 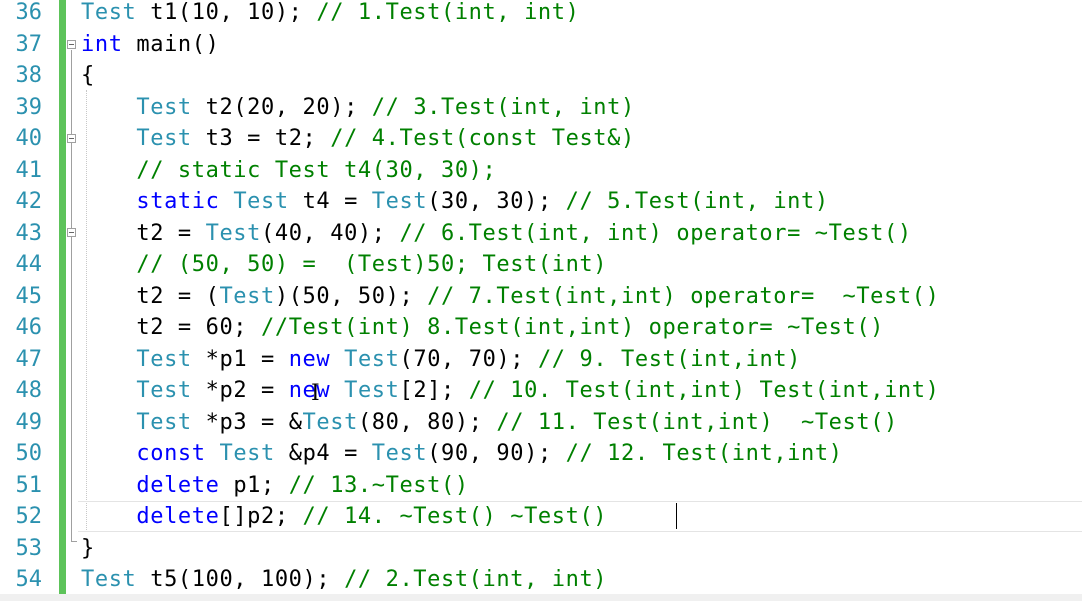 I want to click on code-token: t2(20, 20);, so click(x=281, y=107).